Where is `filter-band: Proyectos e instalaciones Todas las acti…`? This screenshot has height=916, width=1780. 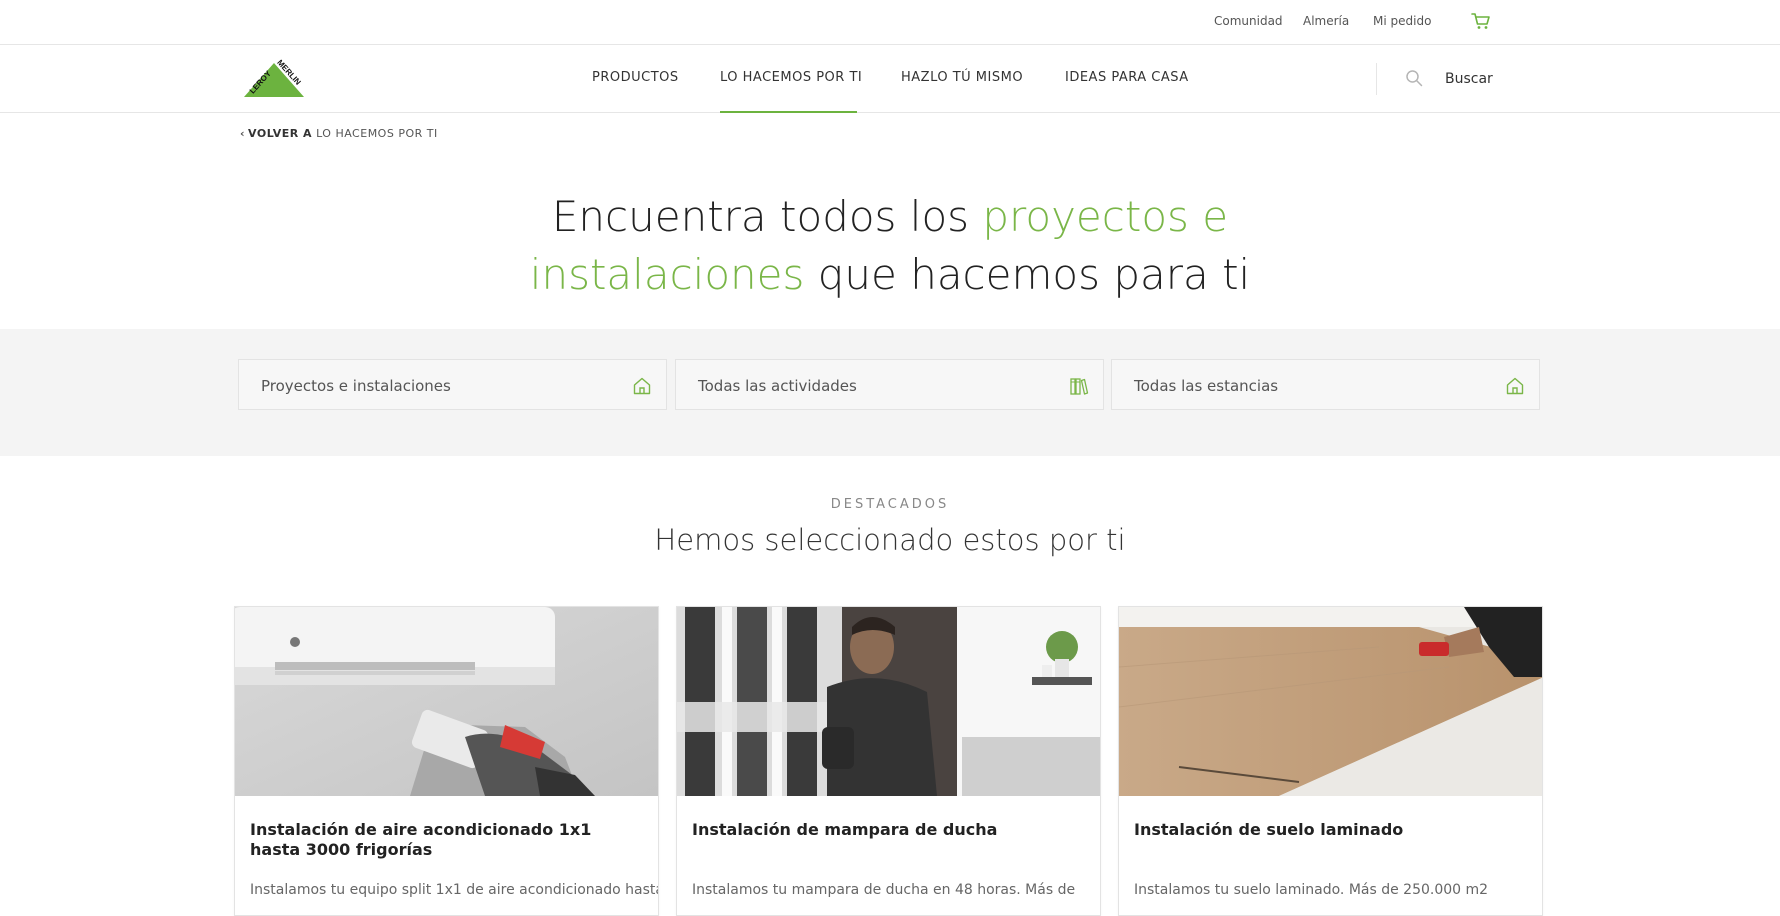 filter-band: Proyectos e instalaciones Todas las acti… is located at coordinates (890, 392).